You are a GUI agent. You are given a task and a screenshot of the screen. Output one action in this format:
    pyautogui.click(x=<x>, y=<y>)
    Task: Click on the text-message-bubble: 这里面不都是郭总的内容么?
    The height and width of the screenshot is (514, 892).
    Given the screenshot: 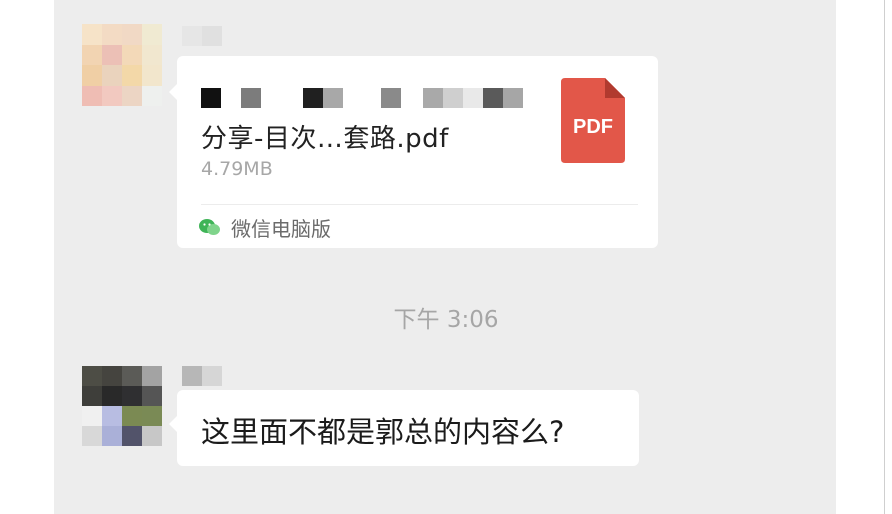 What is the action you would take?
    pyautogui.click(x=404, y=428)
    